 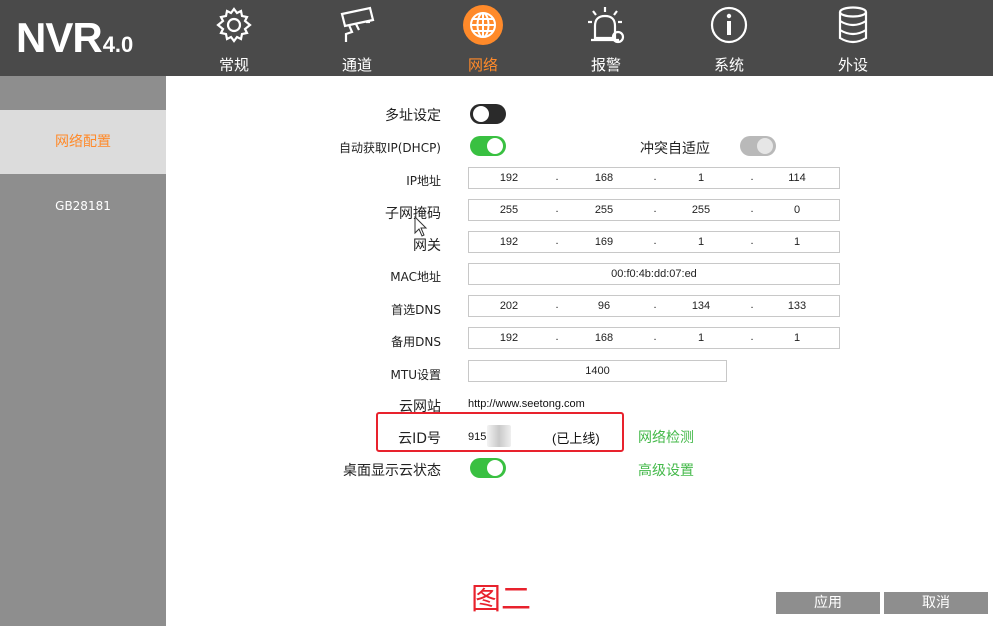 I want to click on nav-label: 网络, so click(x=482, y=65).